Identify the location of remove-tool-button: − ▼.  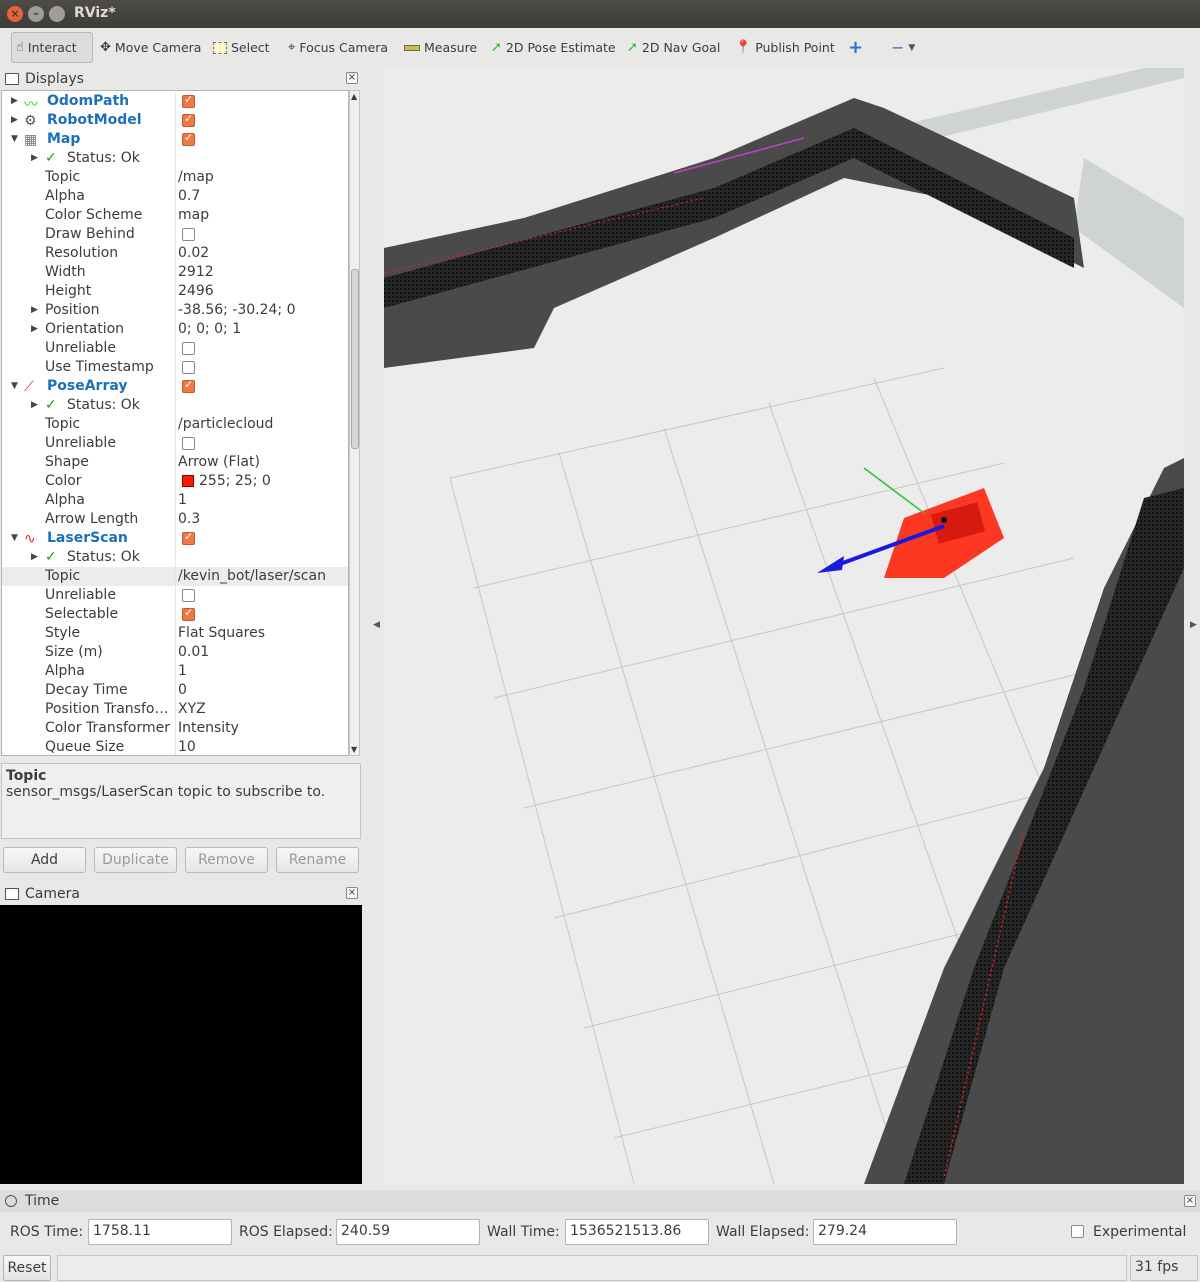
(903, 47).